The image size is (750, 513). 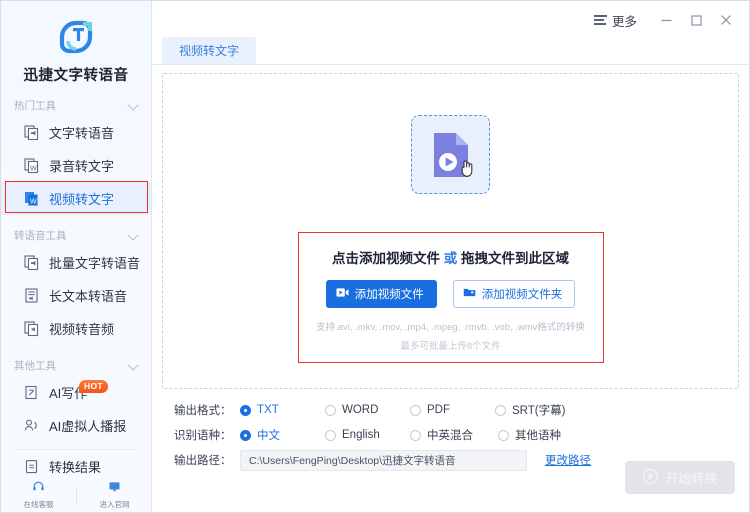 I want to click on monitor-icon, so click(x=114, y=489).